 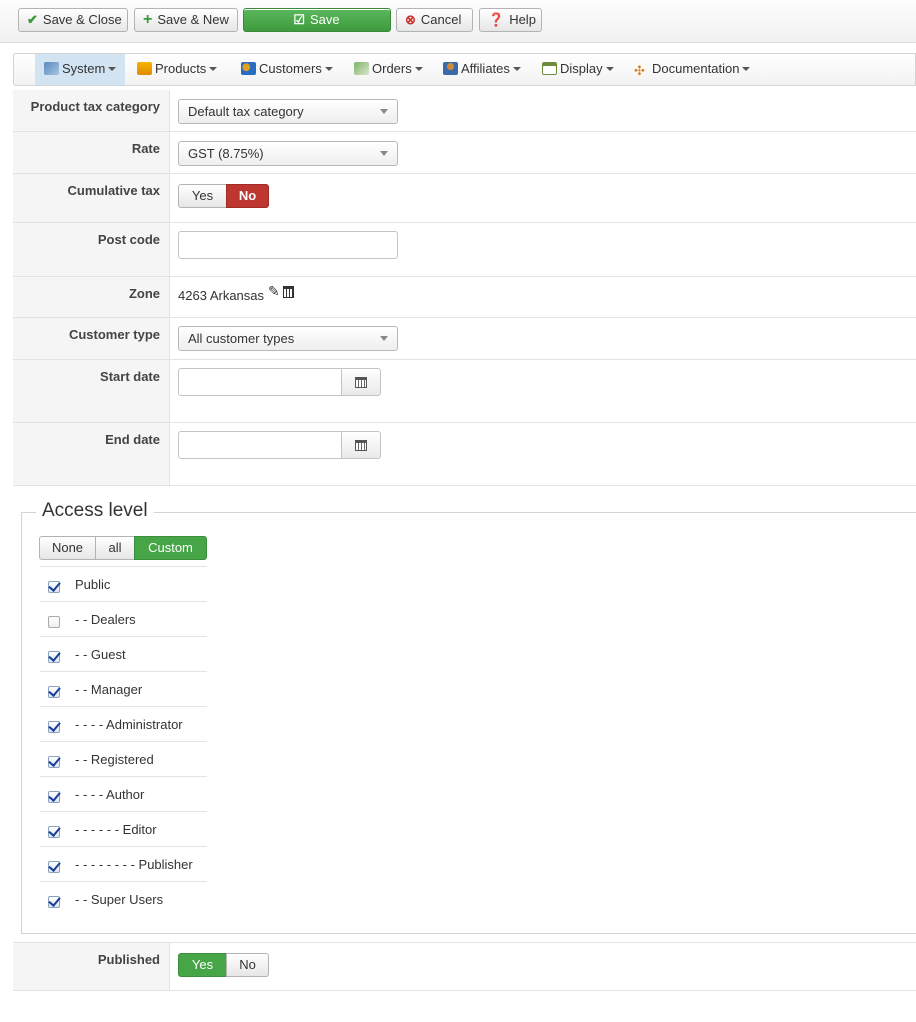 What do you see at coordinates (80, 69) in the screenshot?
I see `menu-system: System` at bounding box center [80, 69].